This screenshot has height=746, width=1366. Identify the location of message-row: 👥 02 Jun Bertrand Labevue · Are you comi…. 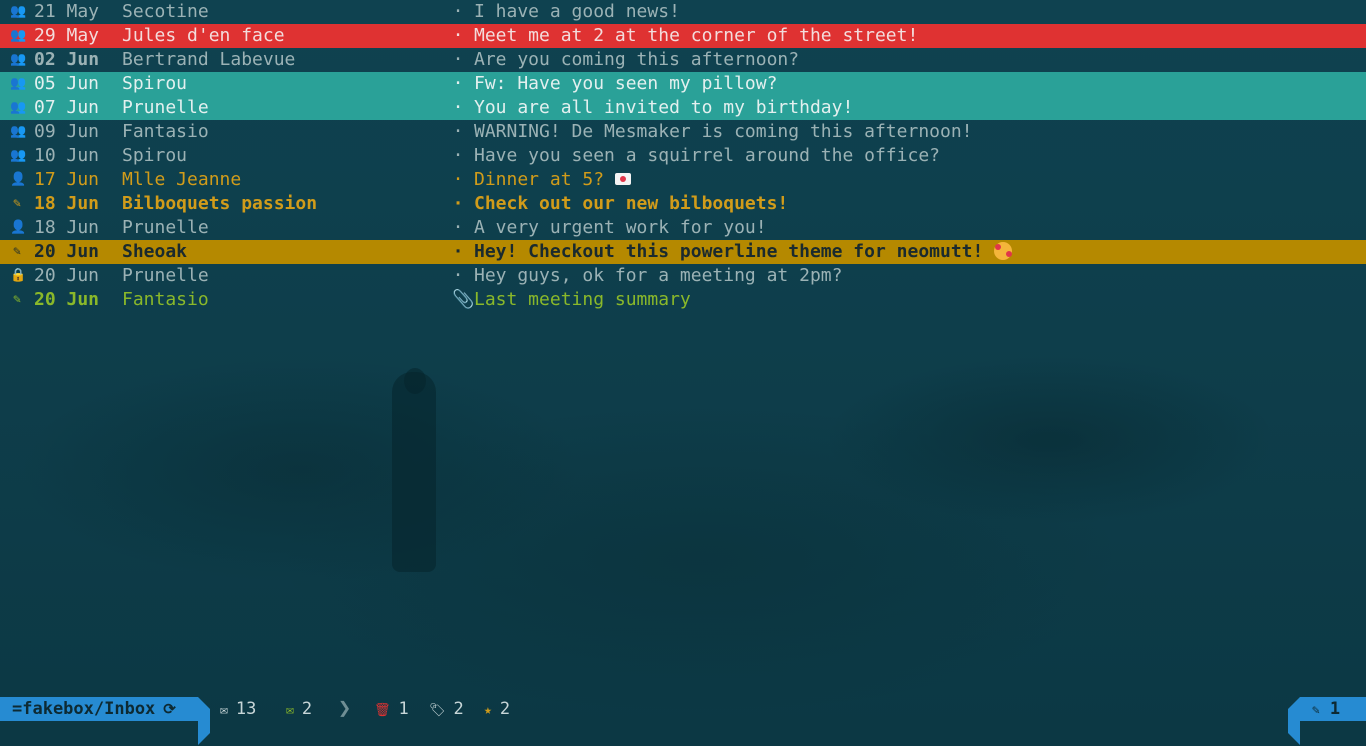
(683, 60).